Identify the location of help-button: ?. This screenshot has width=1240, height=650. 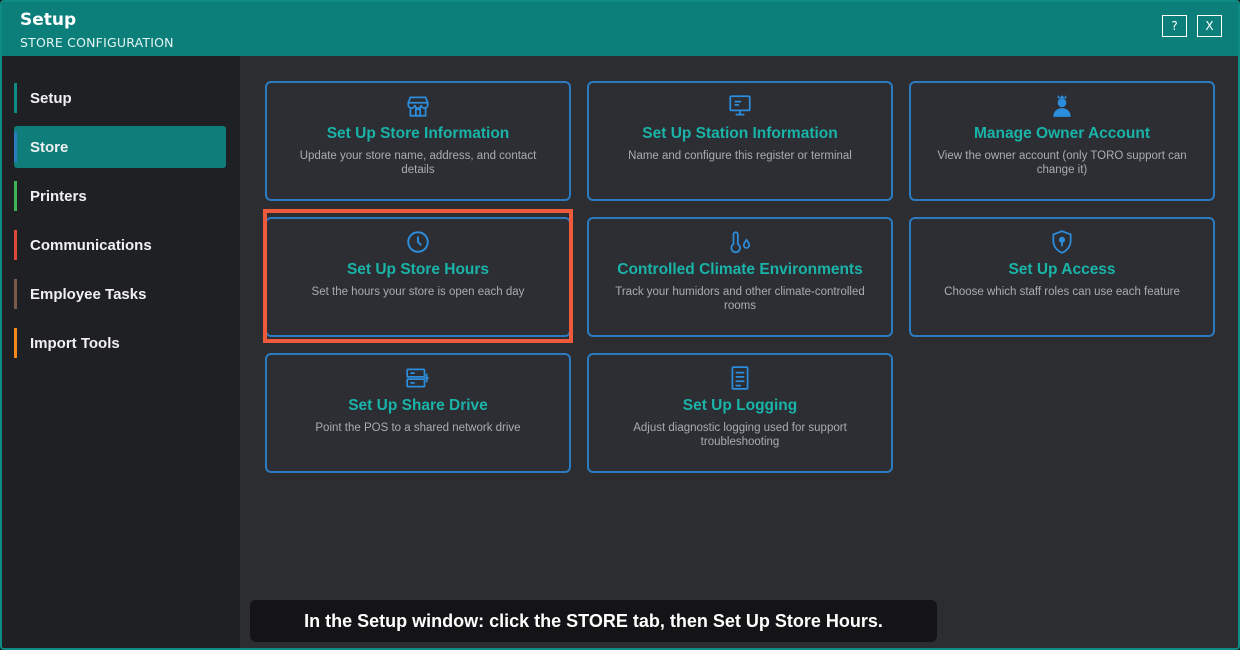
(1174, 26).